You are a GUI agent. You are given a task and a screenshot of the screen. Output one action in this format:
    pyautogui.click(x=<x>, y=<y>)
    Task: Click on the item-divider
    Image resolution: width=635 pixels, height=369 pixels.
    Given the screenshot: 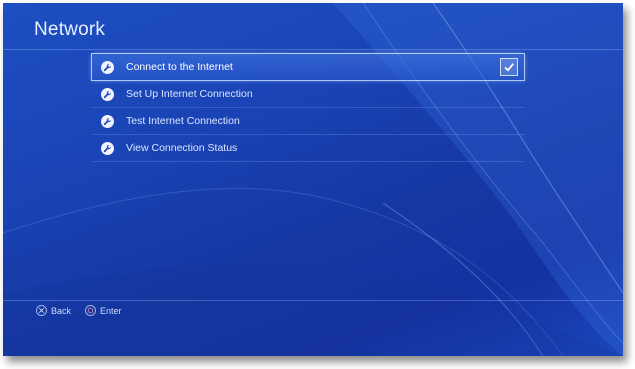 What is the action you would take?
    pyautogui.click(x=308, y=161)
    